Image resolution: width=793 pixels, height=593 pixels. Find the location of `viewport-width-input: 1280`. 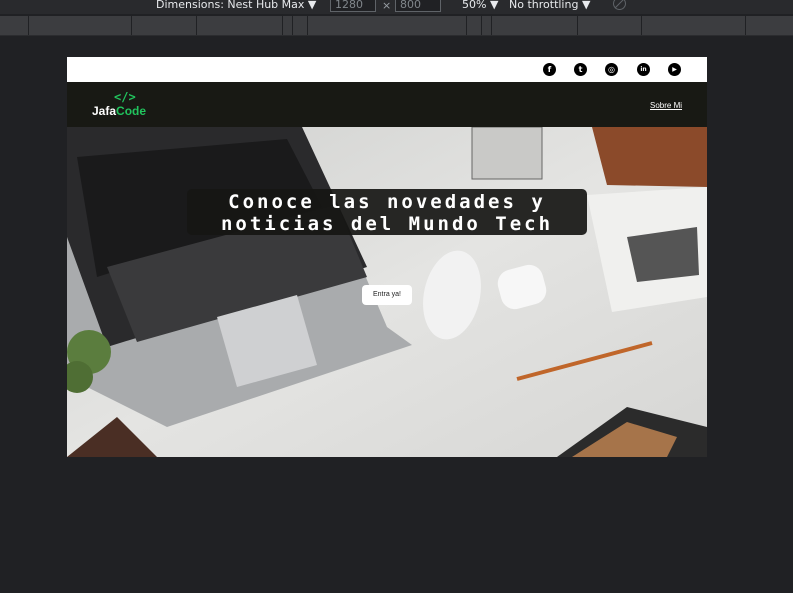

viewport-width-input: 1280 is located at coordinates (353, 6).